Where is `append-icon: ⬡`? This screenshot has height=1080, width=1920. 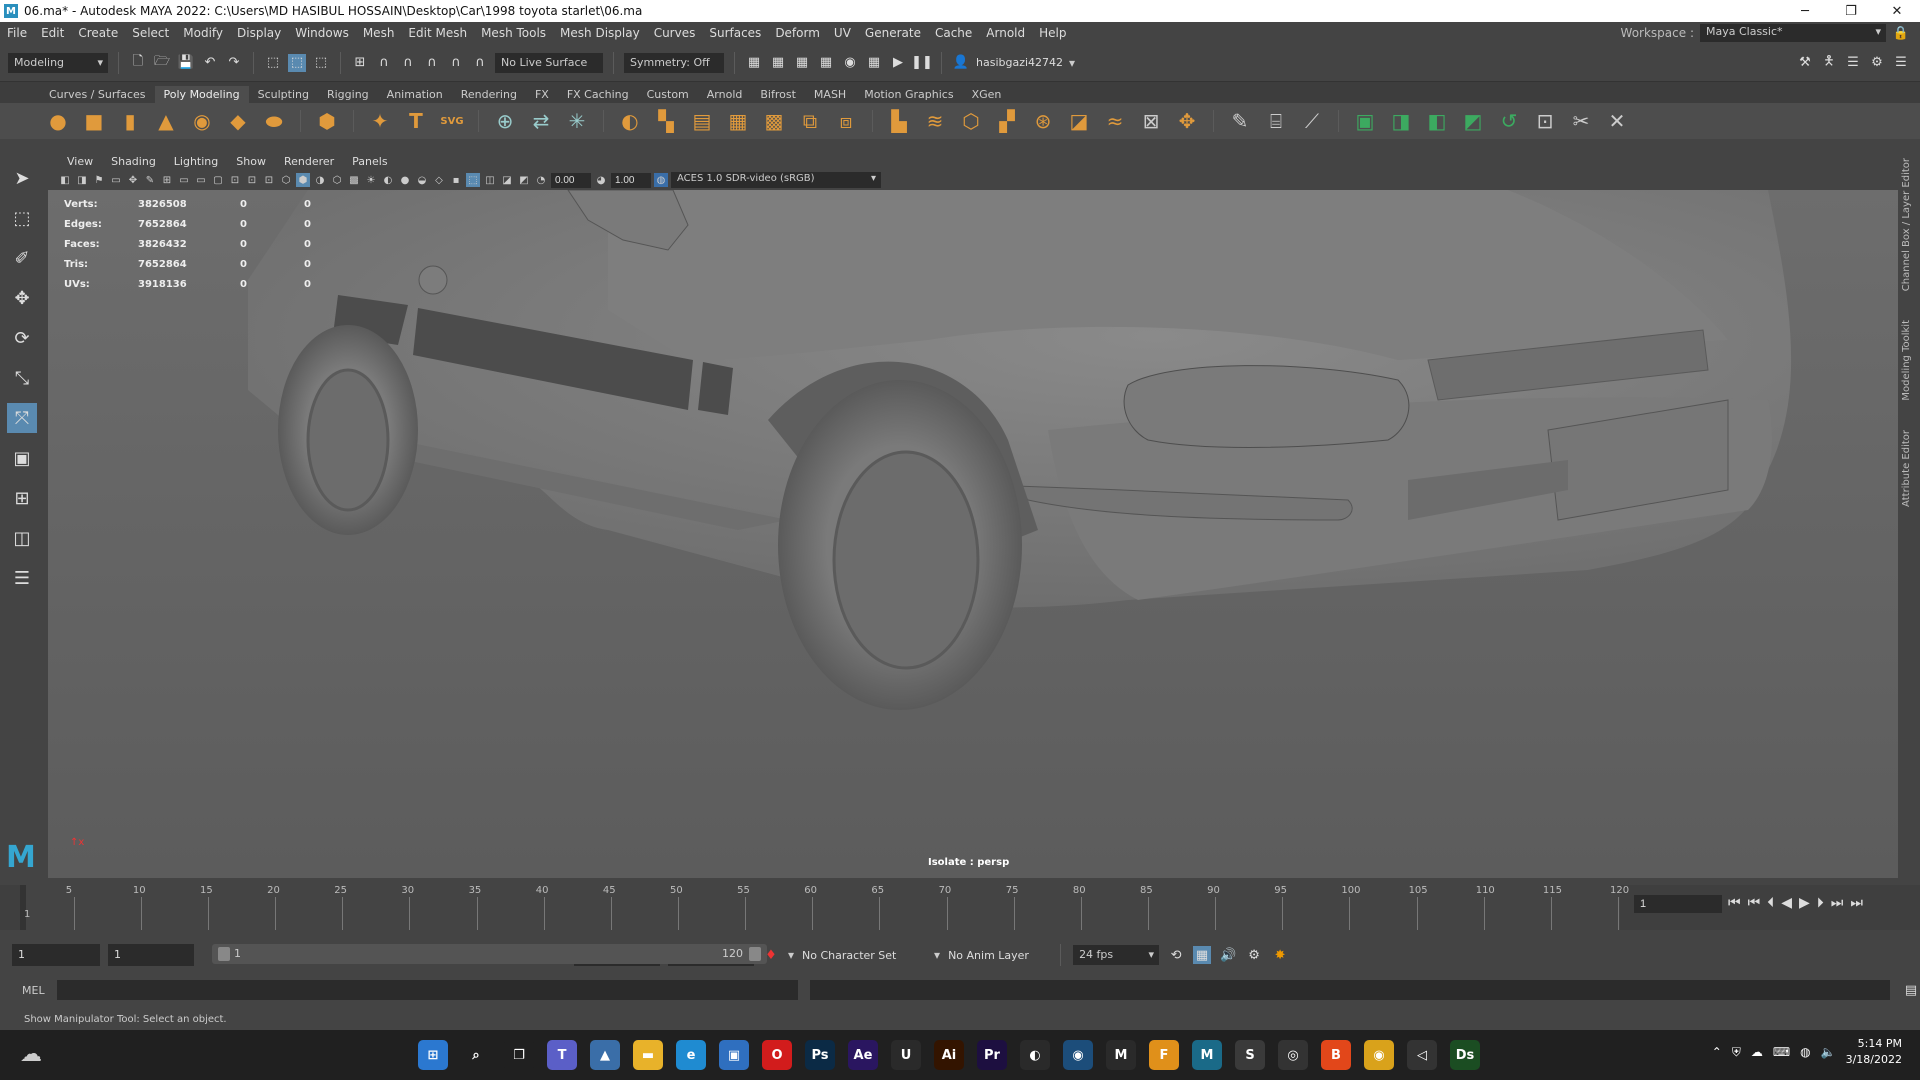 append-icon: ⬡ is located at coordinates (971, 121).